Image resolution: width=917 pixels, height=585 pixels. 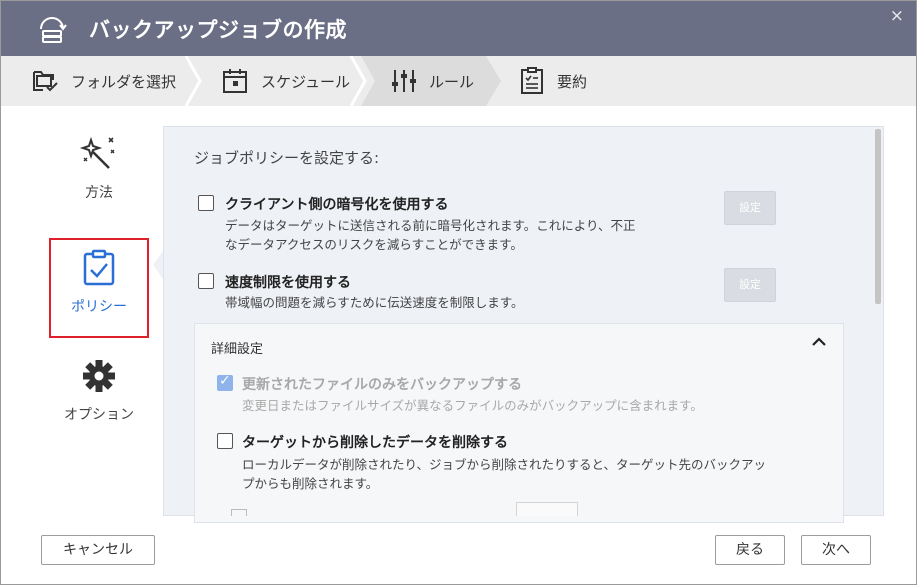 I want to click on back-button: 戻る, so click(x=750, y=550).